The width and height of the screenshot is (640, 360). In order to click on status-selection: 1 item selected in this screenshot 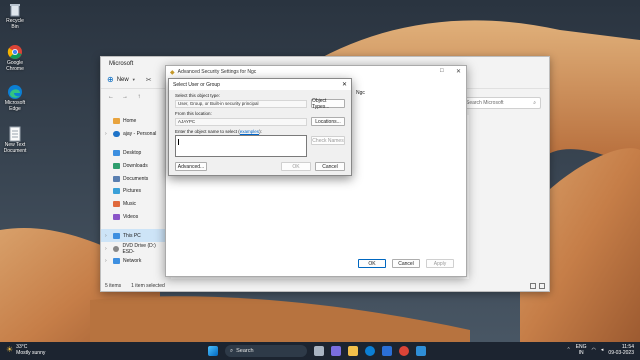, I will do `click(148, 286)`.